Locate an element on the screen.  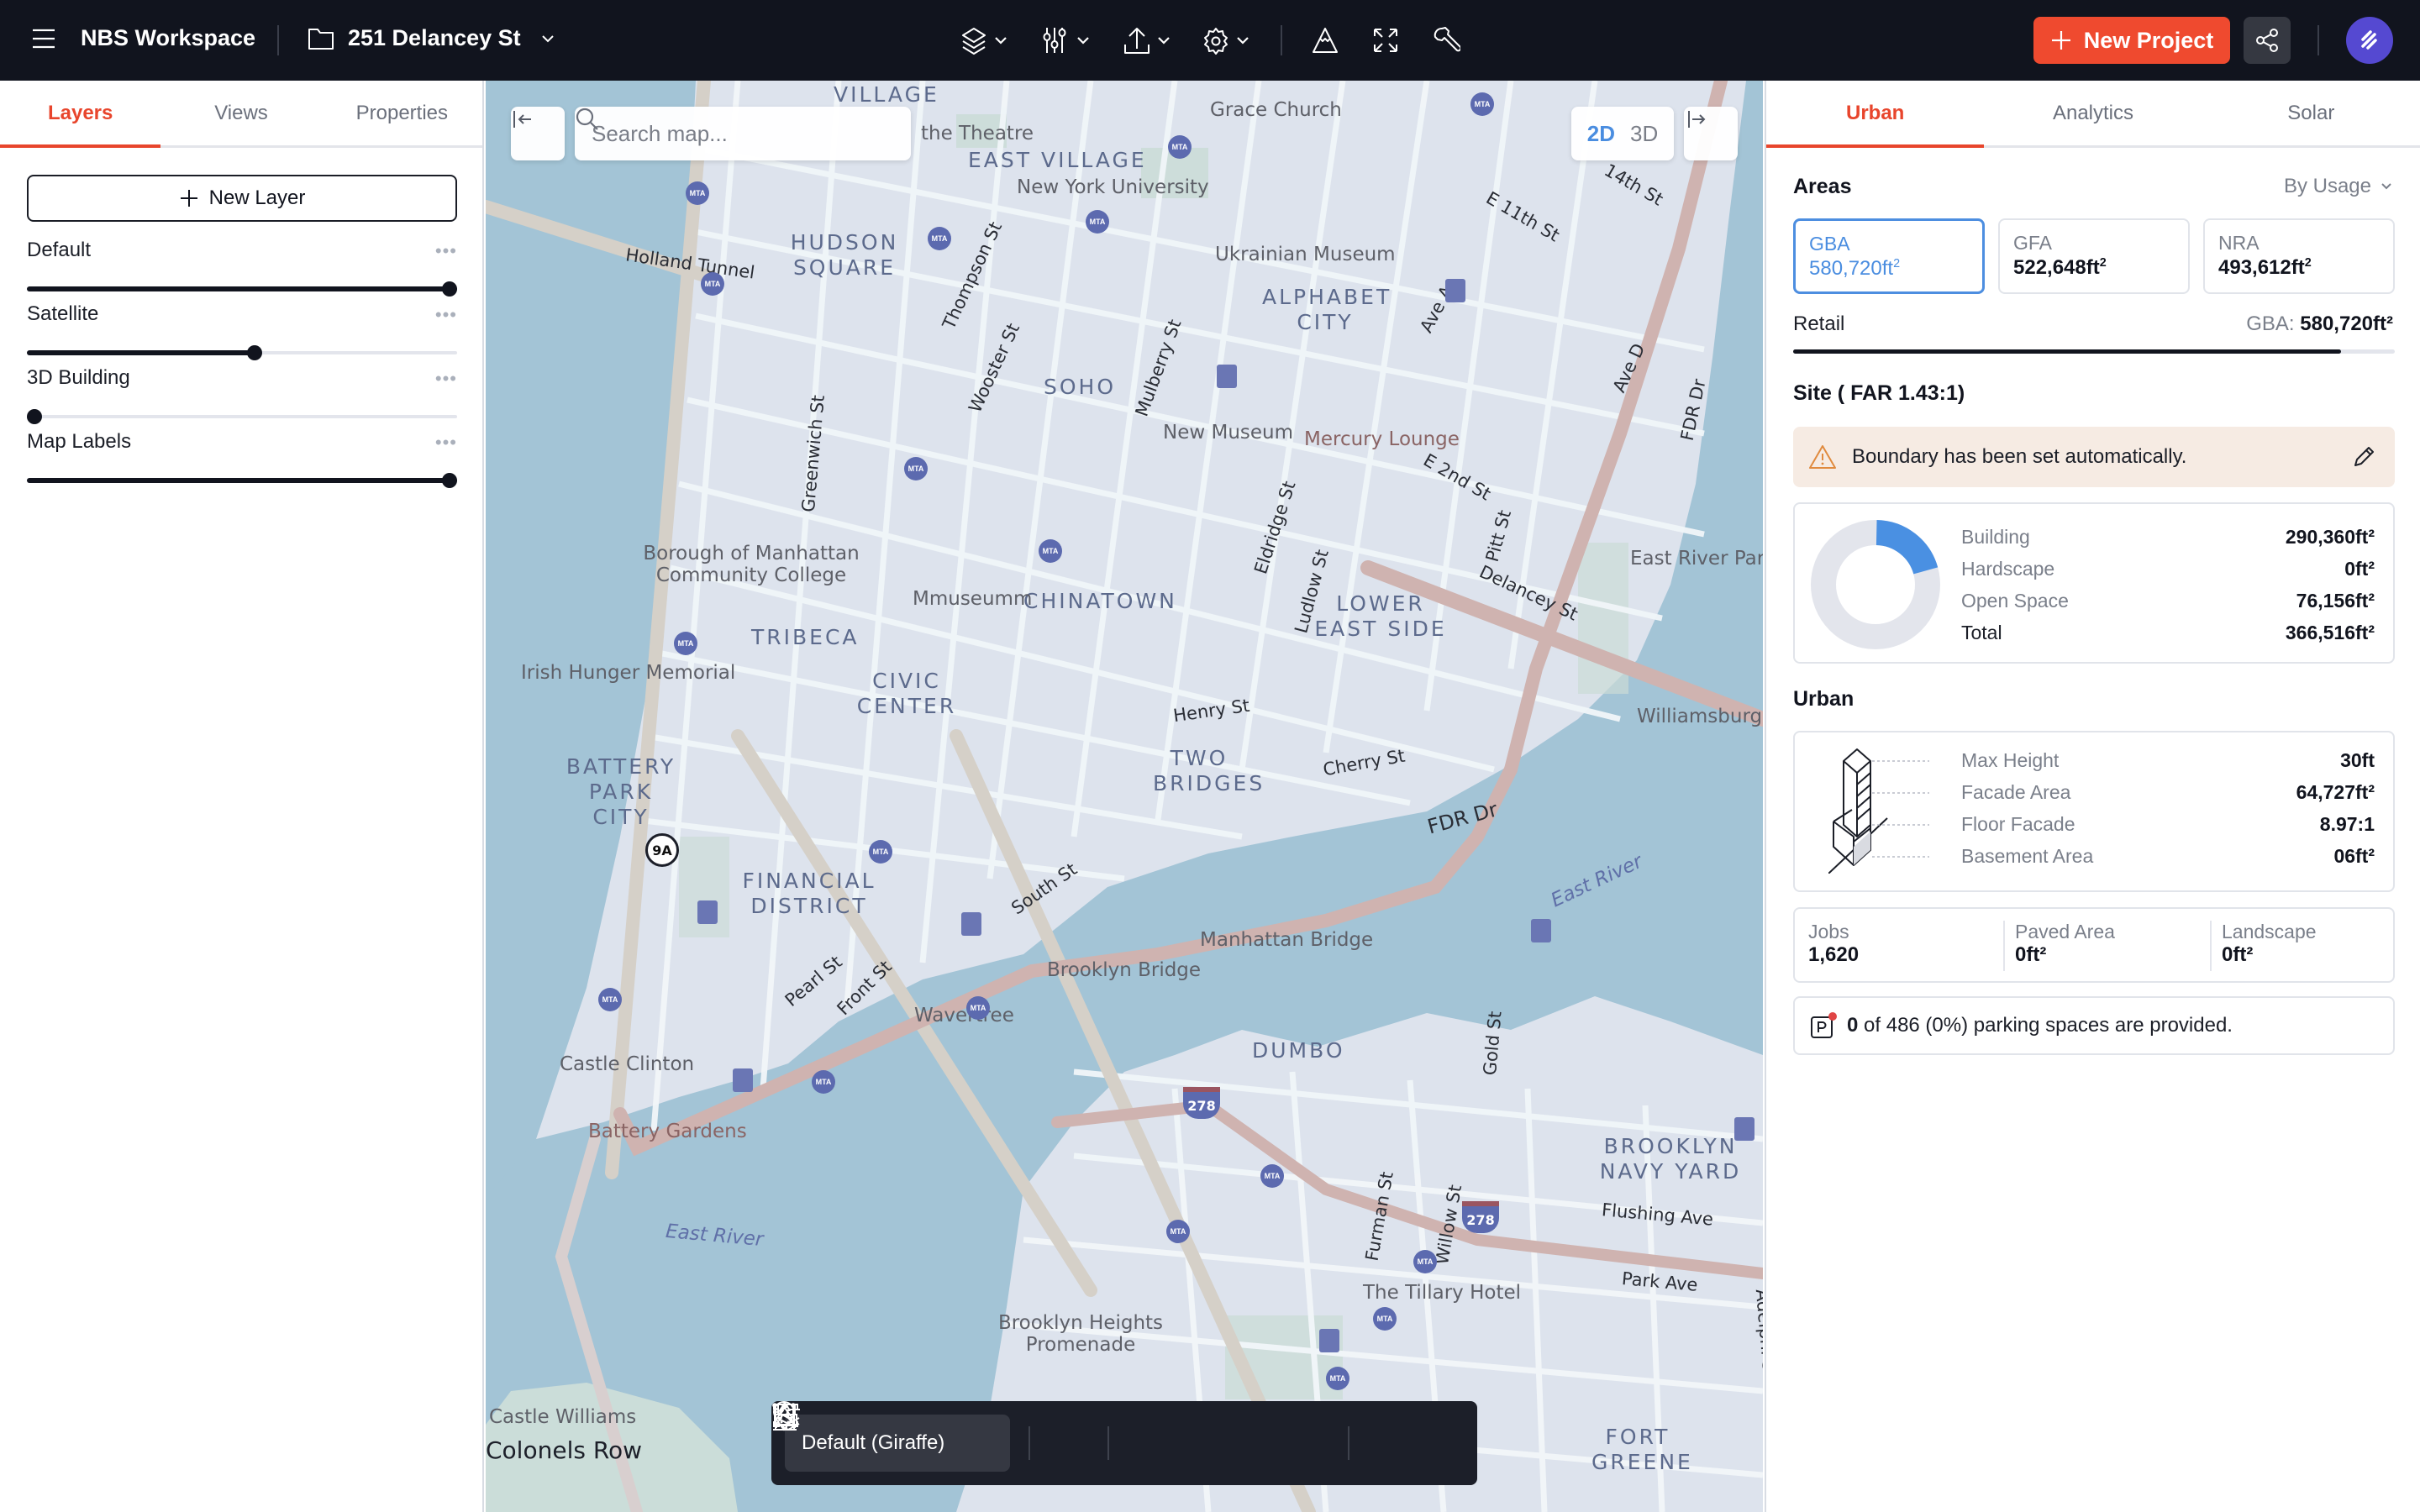
collapse-right-icon is located at coordinates (1697, 119).